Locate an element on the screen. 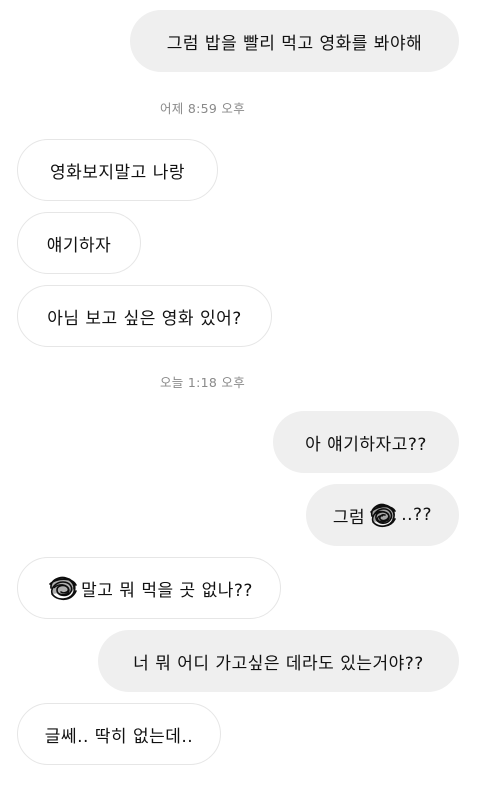 This screenshot has height=790, width=480. outgoing-message: 그럼 ..?? is located at coordinates (382, 515).